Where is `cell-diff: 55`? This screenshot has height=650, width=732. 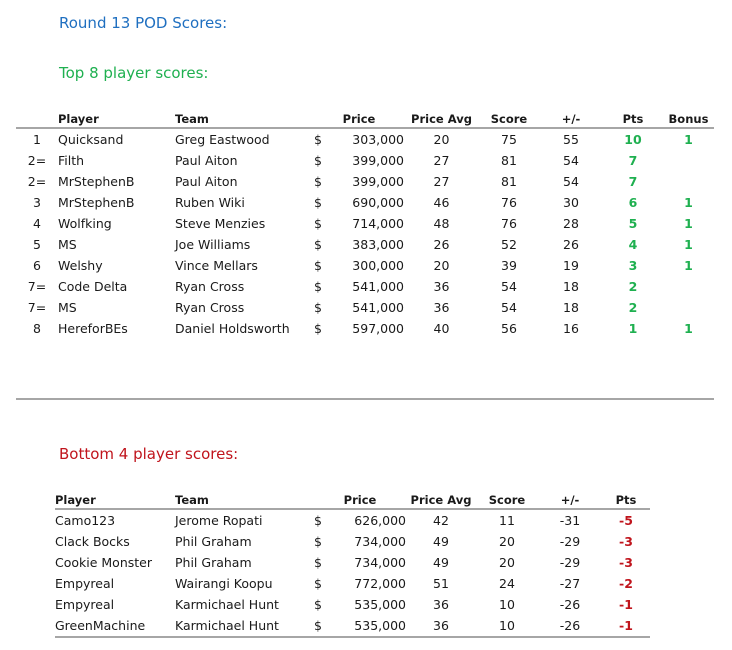 cell-diff: 55 is located at coordinates (571, 139).